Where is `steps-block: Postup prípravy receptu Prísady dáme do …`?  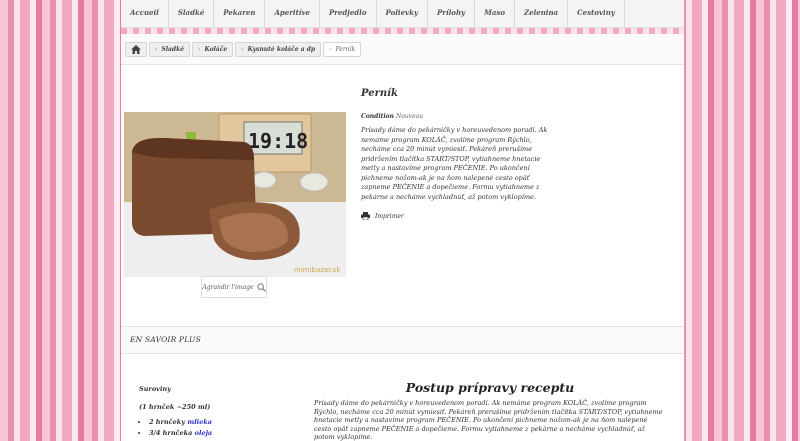
steps-block: Postup prípravy receptu Prísady dáme do … is located at coordinates (490, 410).